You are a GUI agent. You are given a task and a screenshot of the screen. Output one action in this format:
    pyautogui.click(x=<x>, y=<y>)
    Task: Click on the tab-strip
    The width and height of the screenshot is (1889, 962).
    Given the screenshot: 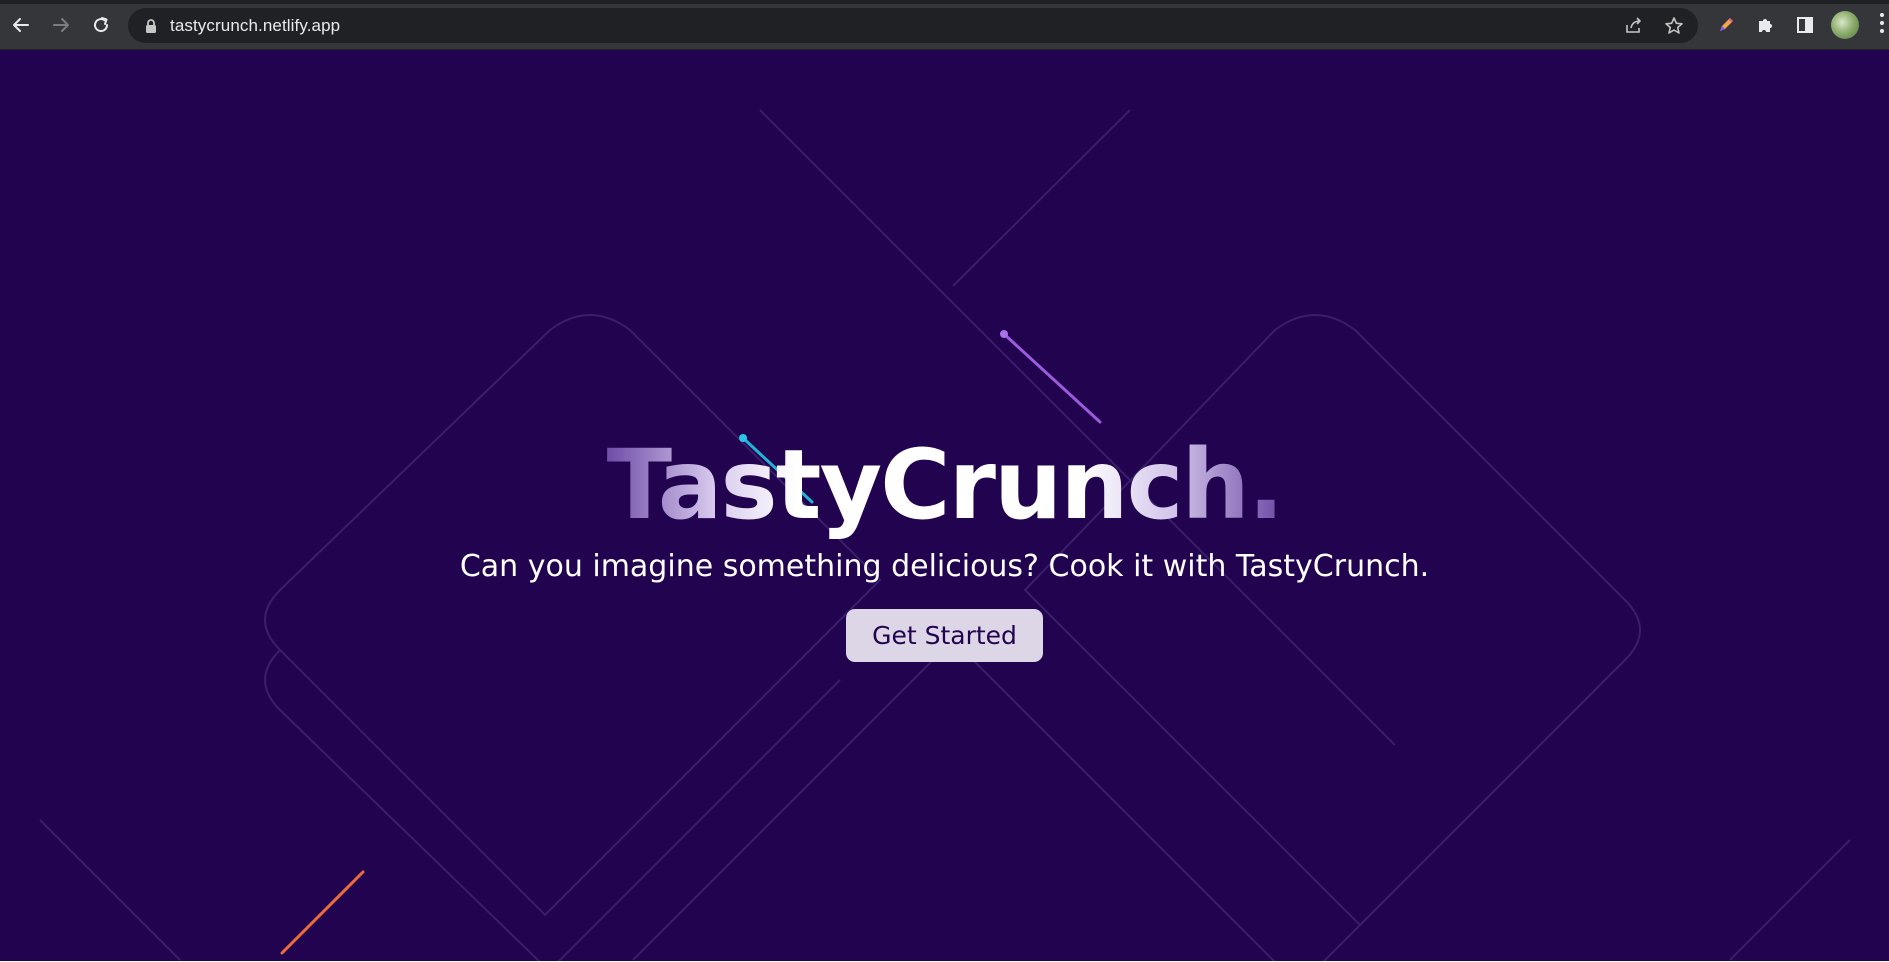 What is the action you would take?
    pyautogui.click(x=944, y=2)
    